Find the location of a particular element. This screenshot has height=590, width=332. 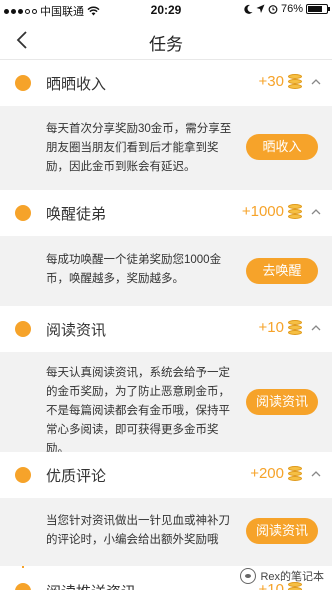

task-reward: +1000 is located at coordinates (272, 211).